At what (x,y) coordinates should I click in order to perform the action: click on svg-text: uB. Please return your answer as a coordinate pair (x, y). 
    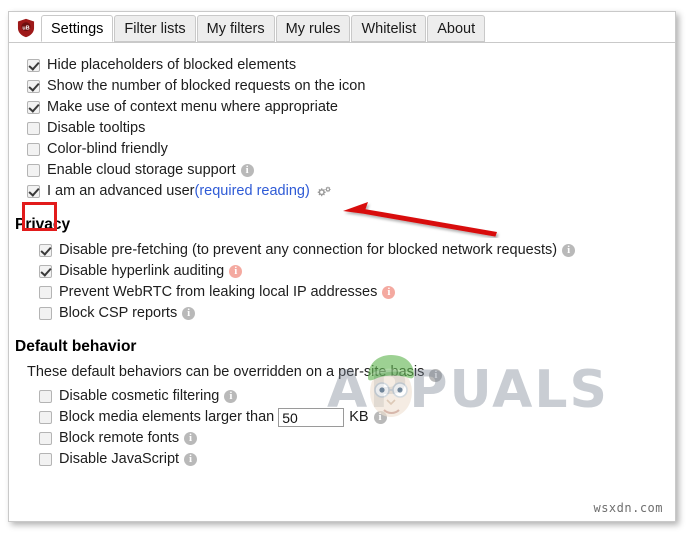
    Looking at the image, I should click on (25, 28).